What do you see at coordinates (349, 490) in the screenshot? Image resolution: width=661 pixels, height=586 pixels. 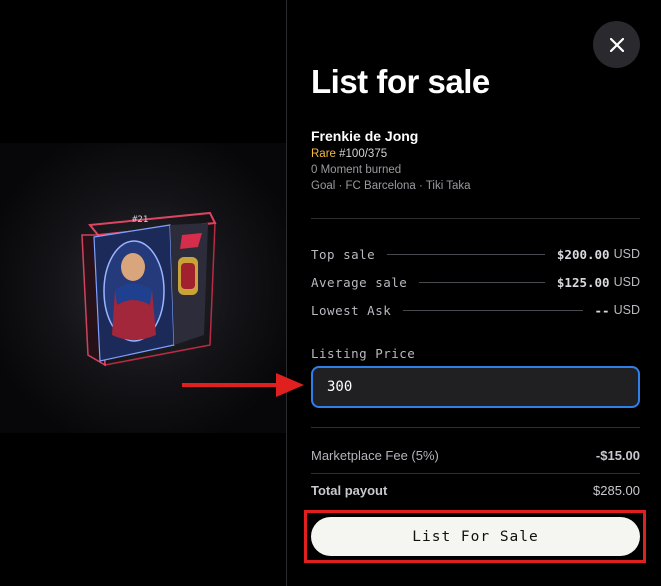 I see `total-payout-label: Total payout` at bounding box center [349, 490].